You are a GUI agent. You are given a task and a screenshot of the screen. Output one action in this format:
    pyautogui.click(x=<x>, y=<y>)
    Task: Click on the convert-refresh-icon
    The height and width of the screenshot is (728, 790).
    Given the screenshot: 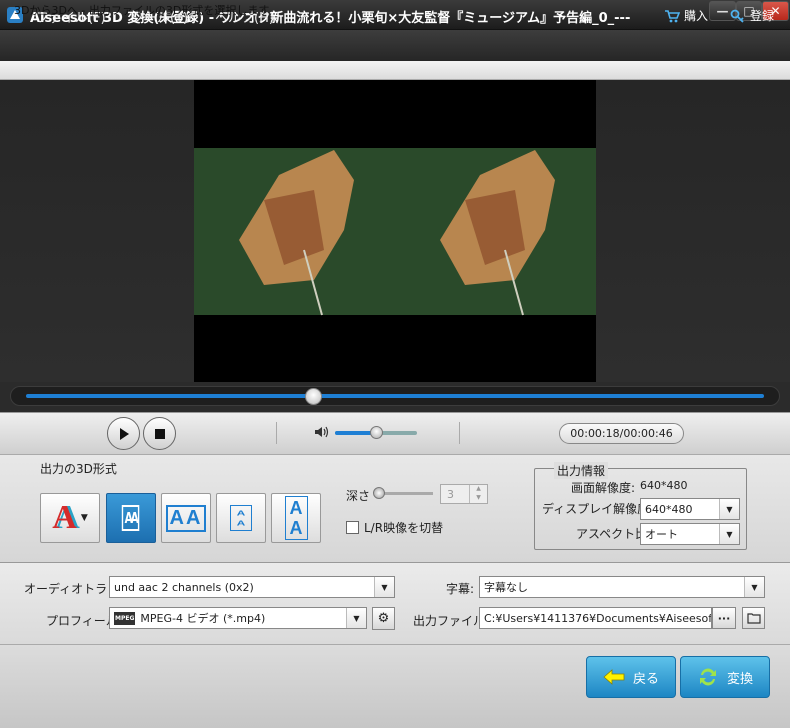 What is the action you would take?
    pyautogui.click(x=707, y=677)
    